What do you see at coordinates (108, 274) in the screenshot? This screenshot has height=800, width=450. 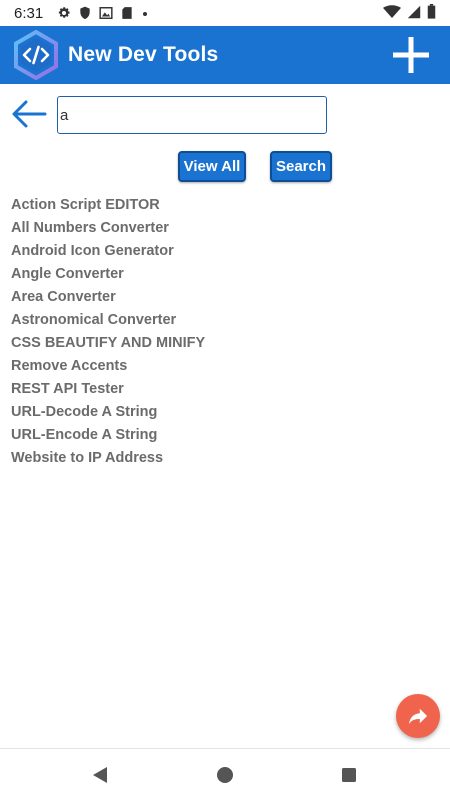 I see `list-item: Angle Converter` at bounding box center [108, 274].